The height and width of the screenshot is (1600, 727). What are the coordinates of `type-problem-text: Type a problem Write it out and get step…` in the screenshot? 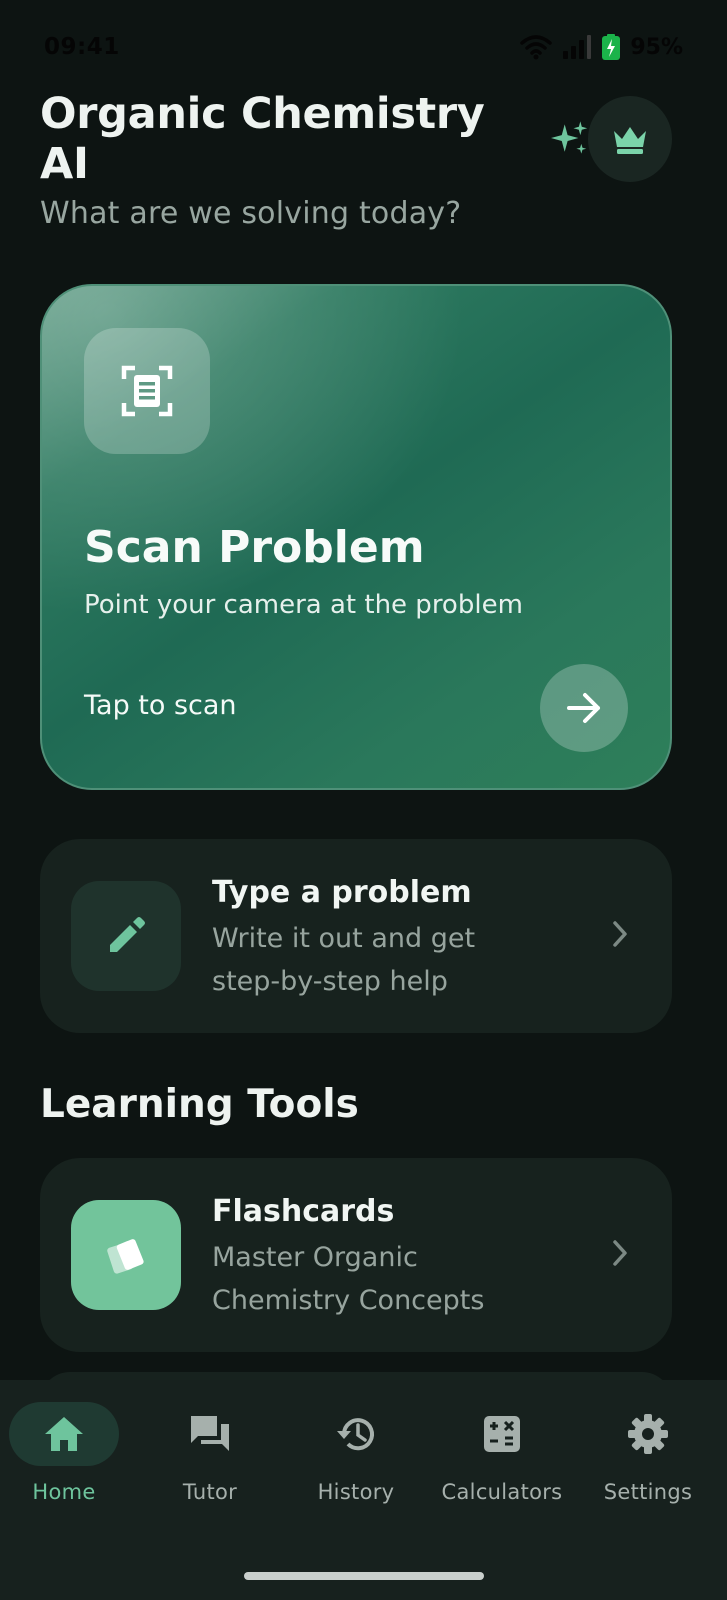 It's located at (402, 938).